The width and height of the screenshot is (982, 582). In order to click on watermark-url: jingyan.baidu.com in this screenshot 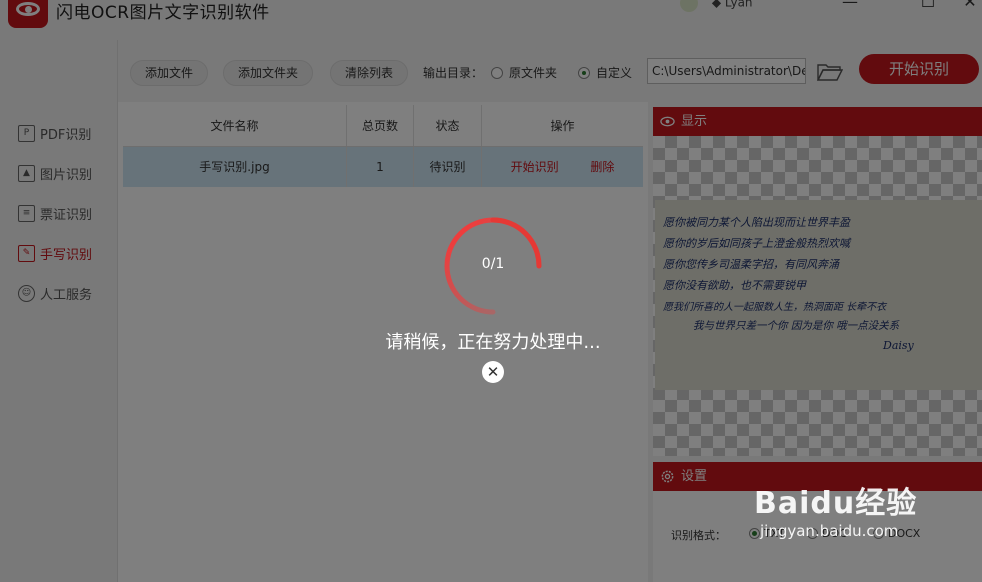, I will do `click(829, 531)`.